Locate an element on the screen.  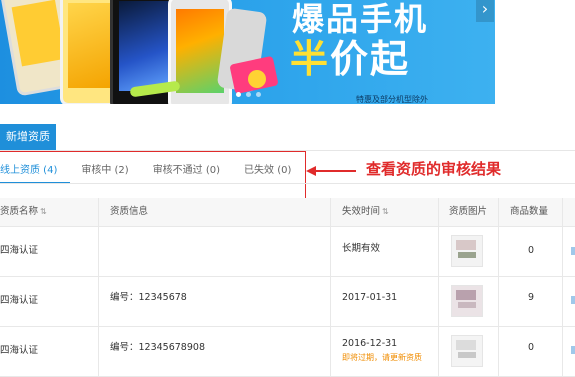
column-header-expiry: 失效时间 ⇅ is located at coordinates (365, 212).